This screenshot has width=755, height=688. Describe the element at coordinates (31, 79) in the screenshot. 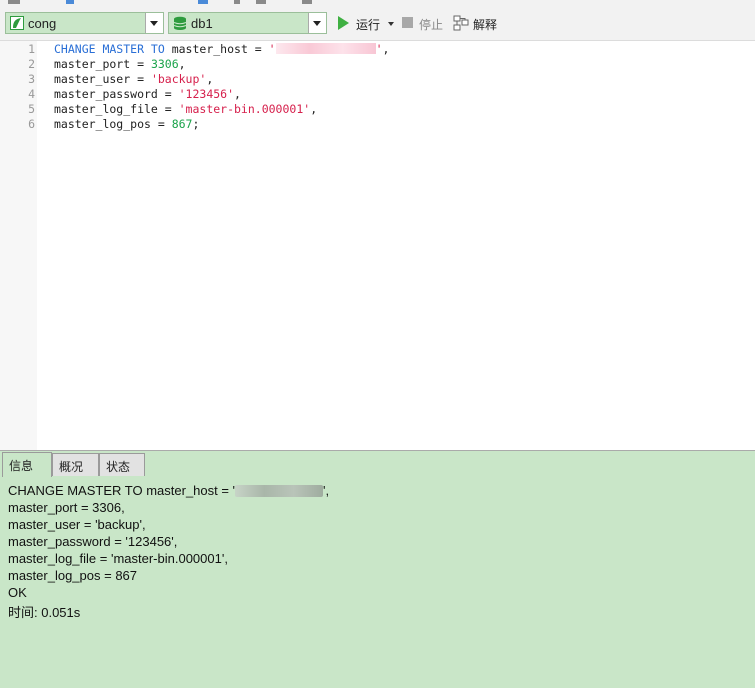

I see `line-number: 3` at that location.